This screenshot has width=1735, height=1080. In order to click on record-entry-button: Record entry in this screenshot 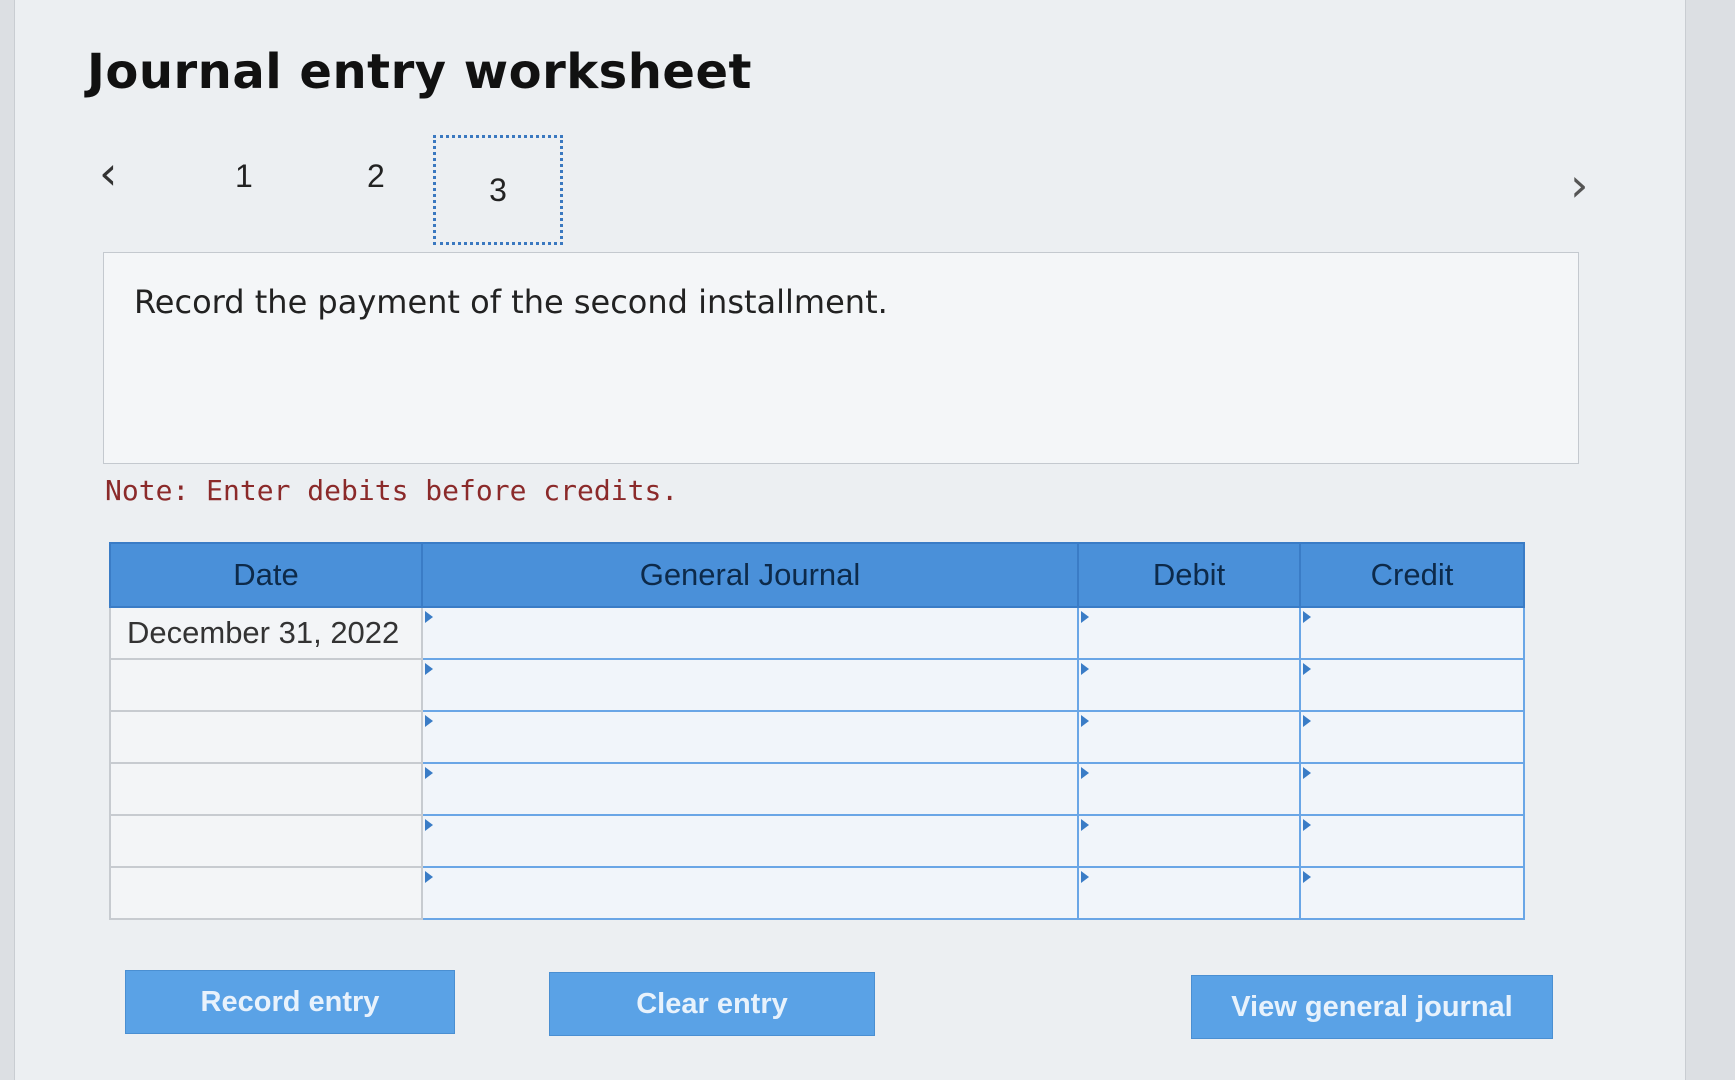, I will do `click(290, 1002)`.